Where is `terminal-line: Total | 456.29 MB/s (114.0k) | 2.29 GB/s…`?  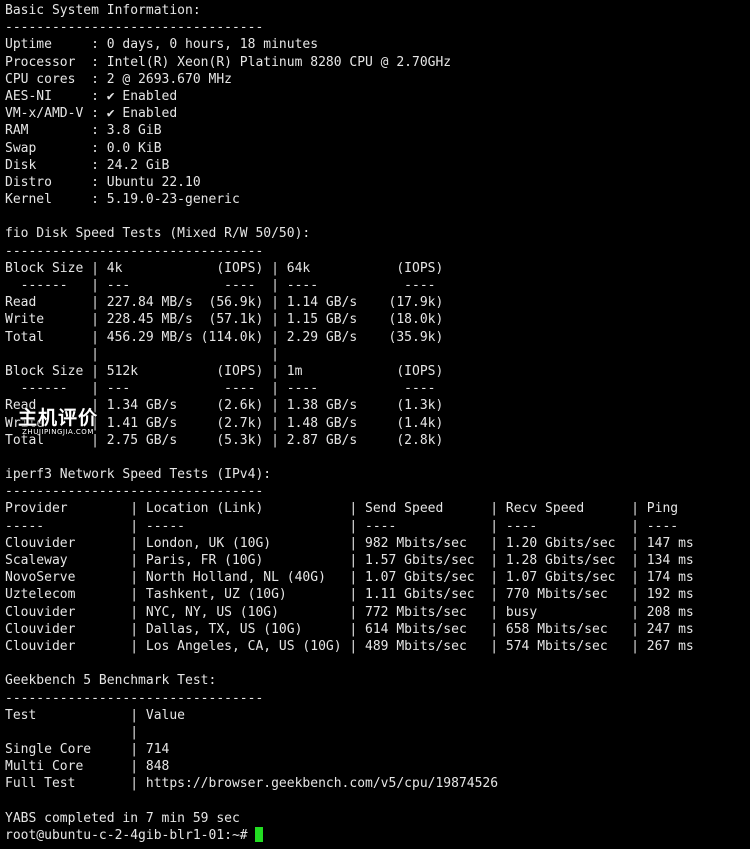
terminal-line: Total | 456.29 MB/s (114.0k) | 2.29 GB/s… is located at coordinates (224, 337).